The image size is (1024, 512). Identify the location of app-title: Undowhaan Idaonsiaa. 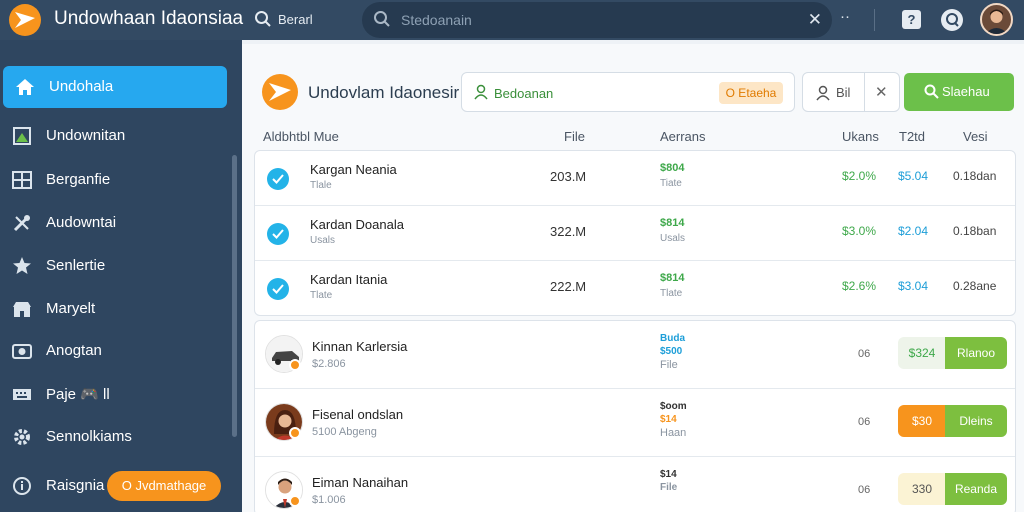
(149, 18).